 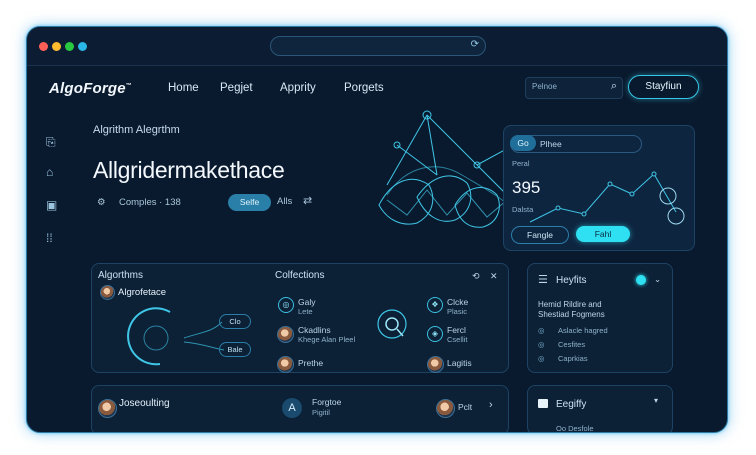 What do you see at coordinates (523, 143) in the screenshot?
I see `stats-tab-active: Go` at bounding box center [523, 143].